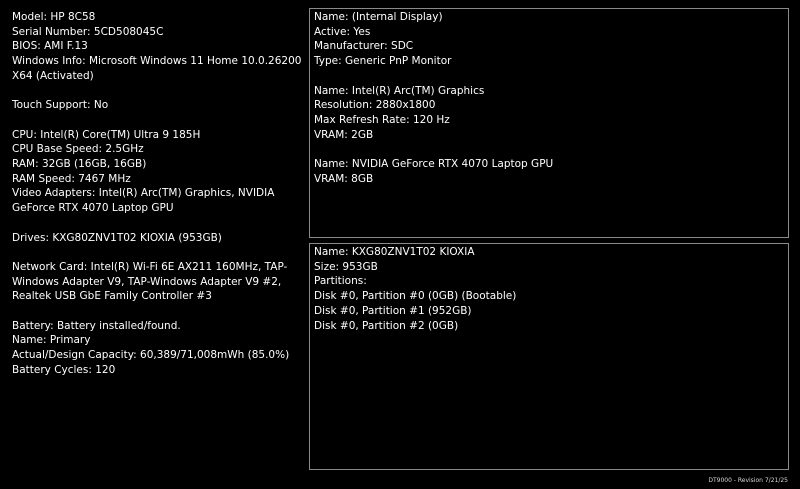  Describe the element at coordinates (399, 90) in the screenshot. I see `gpu-intel-name-text: Name: Intel(R) Arc(TM) Graphics` at that location.